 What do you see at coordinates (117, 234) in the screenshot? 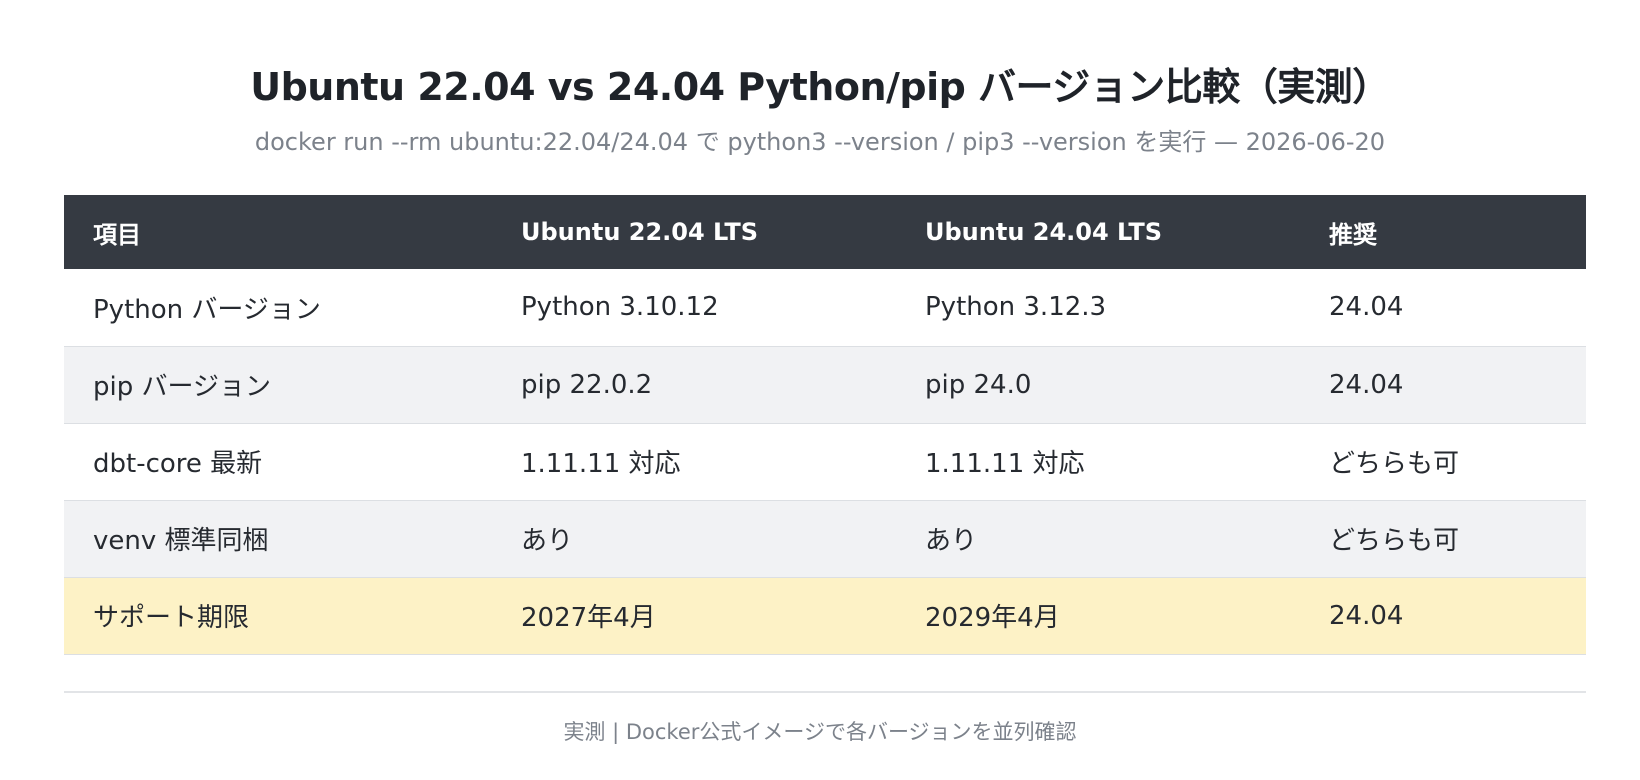
I see `column-header-item: 項目` at bounding box center [117, 234].